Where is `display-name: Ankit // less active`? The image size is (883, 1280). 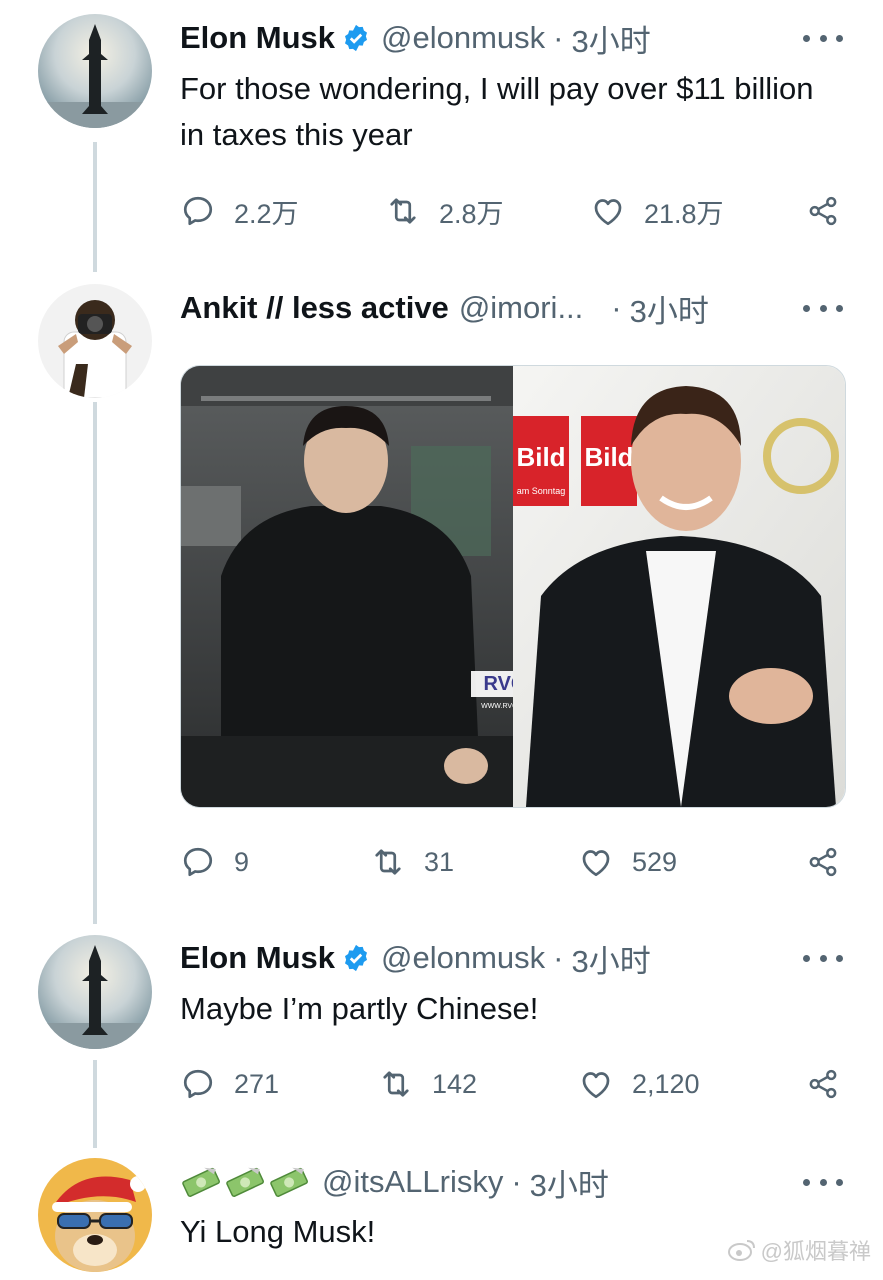 display-name: Ankit // less active is located at coordinates (314, 308).